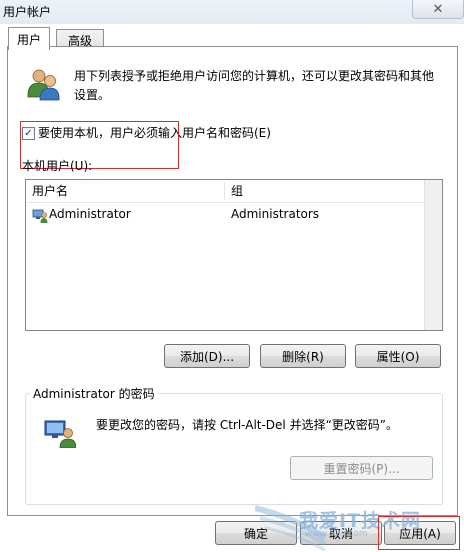  I want to click on ok-button-label: 确定, so click(255, 533).